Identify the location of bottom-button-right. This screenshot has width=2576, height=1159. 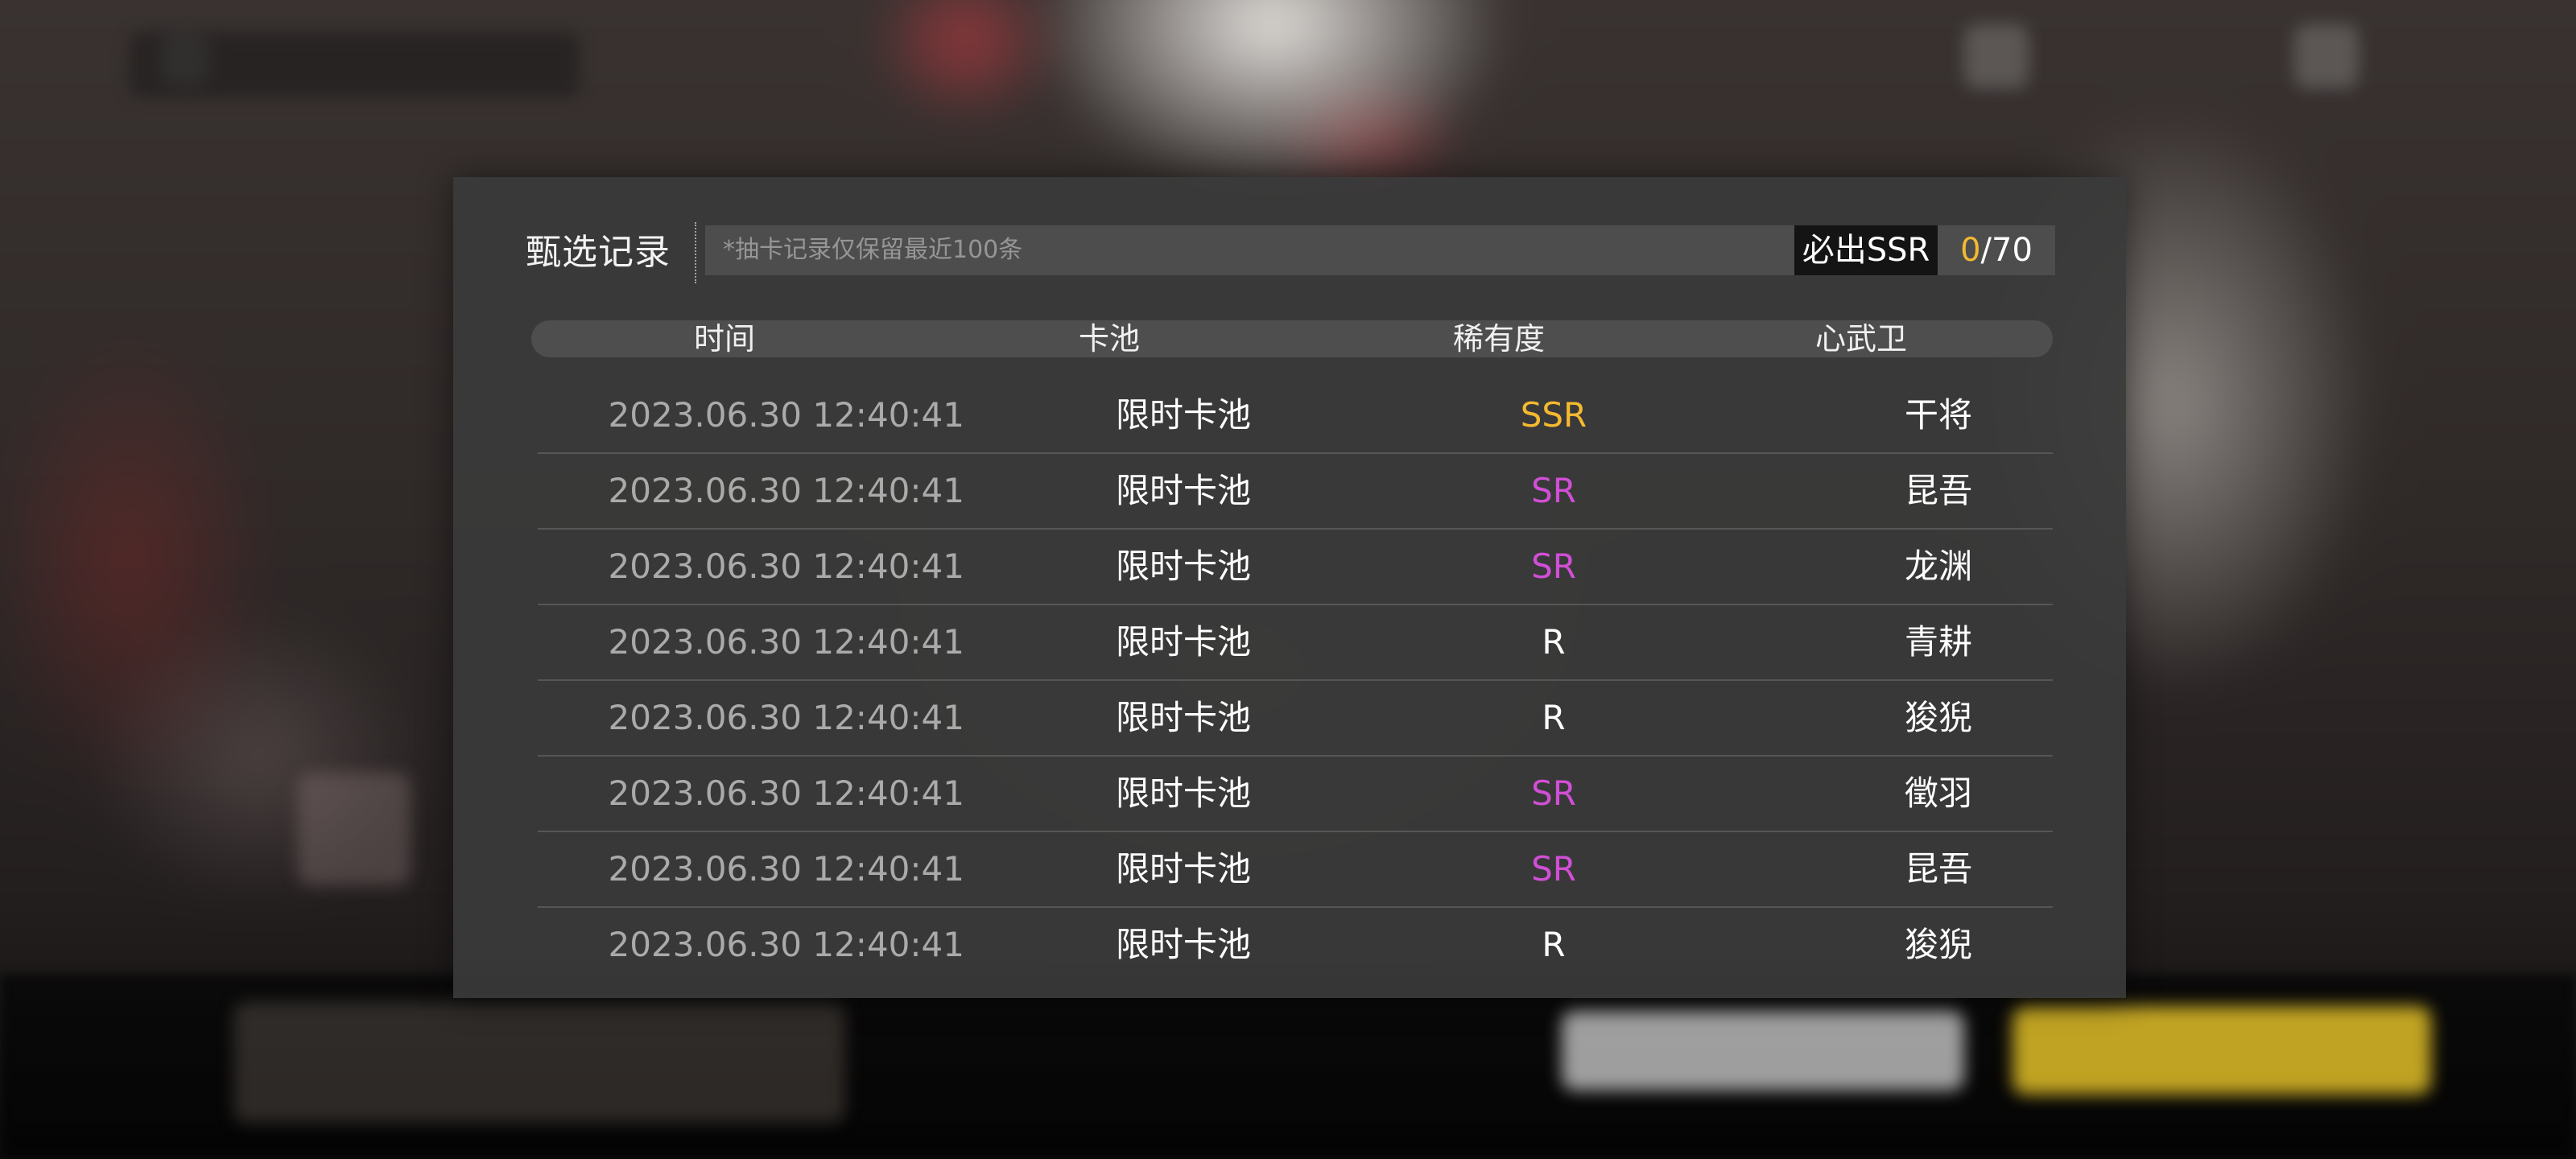
(2222, 1050).